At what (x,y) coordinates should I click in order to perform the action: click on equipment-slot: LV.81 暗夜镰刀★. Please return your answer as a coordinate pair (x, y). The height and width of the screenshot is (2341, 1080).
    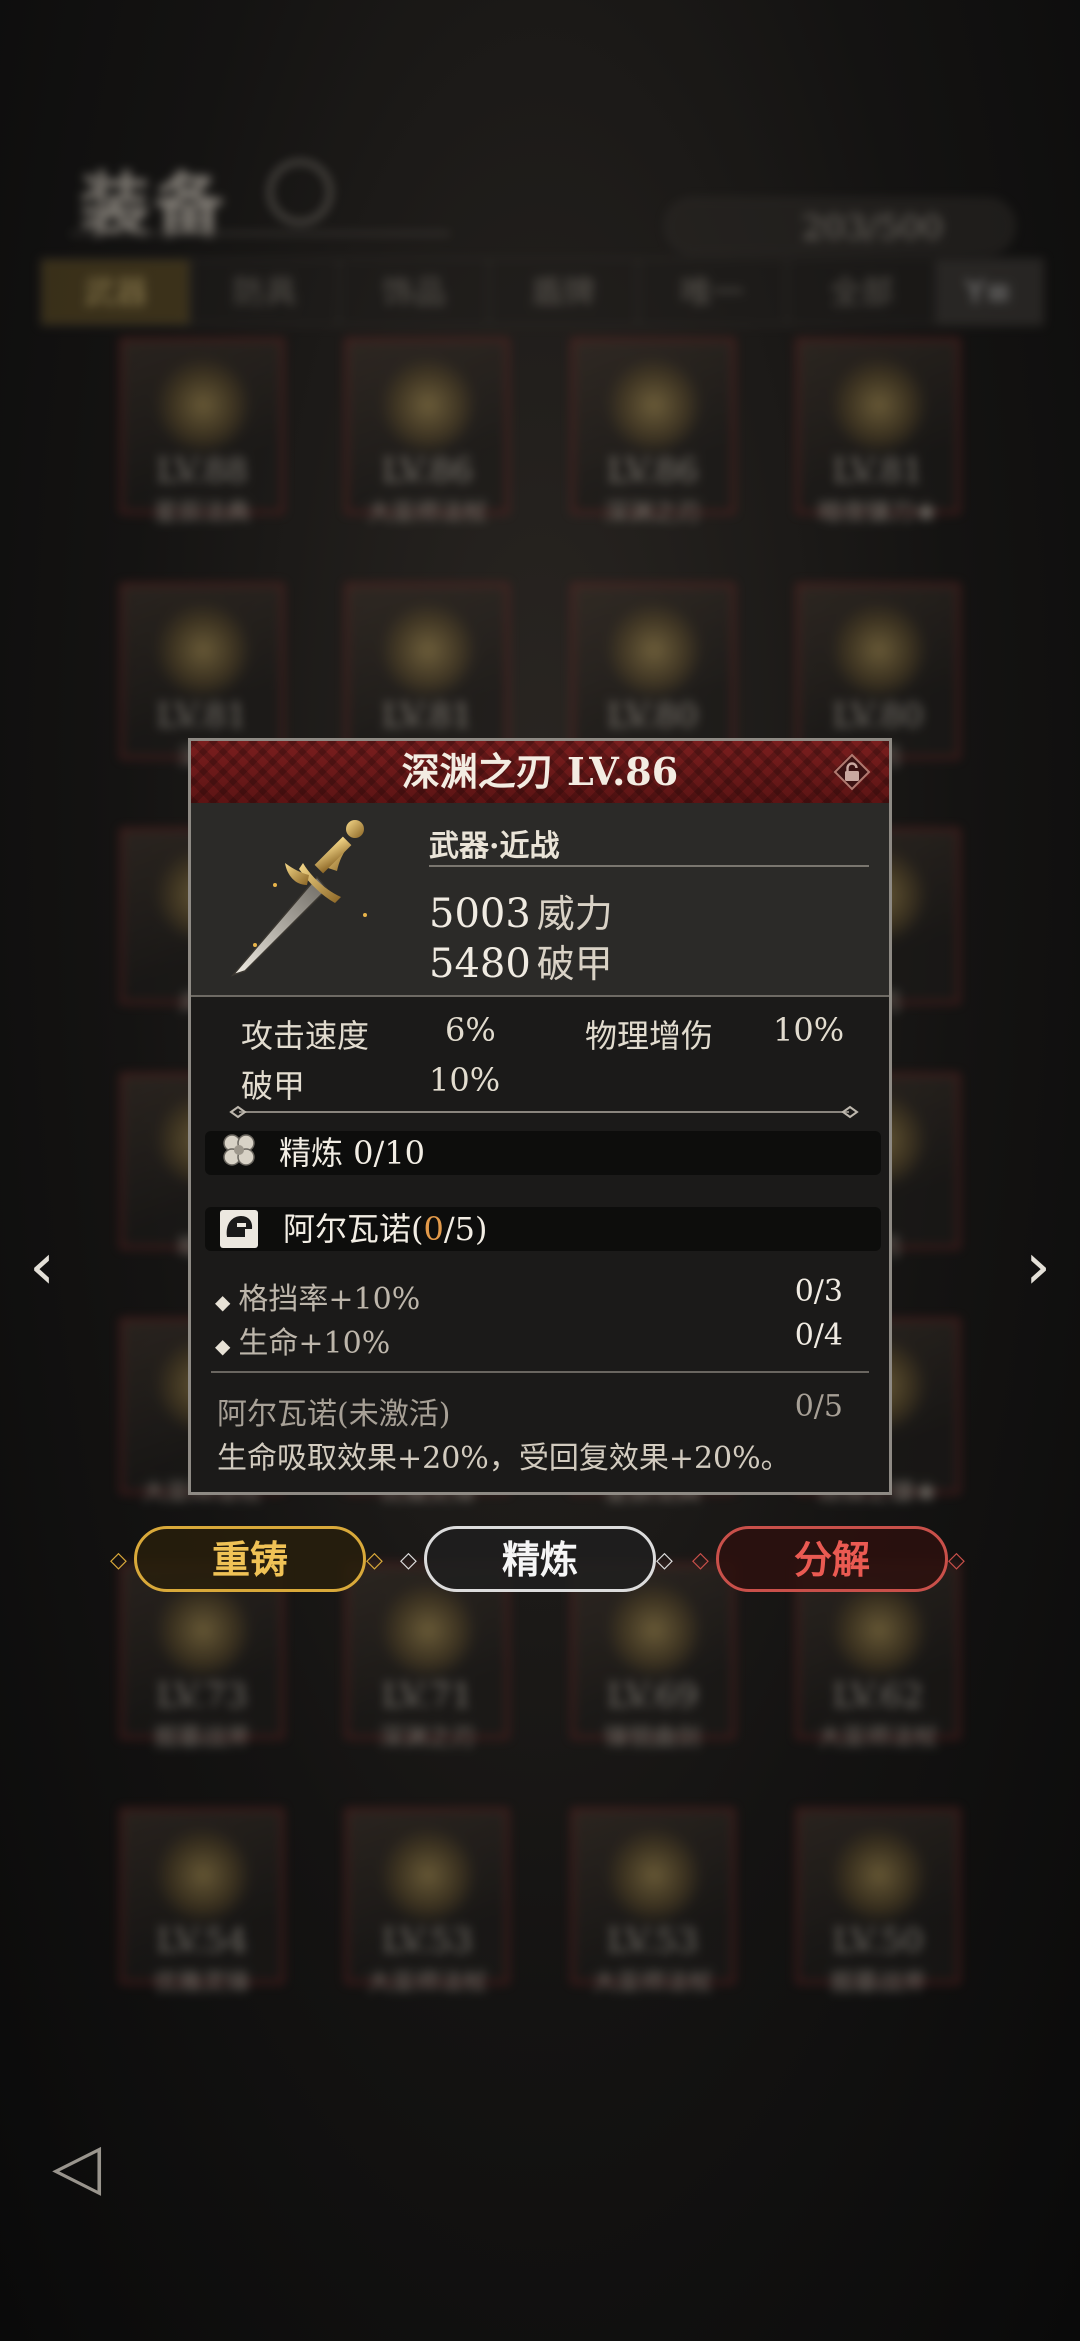
    Looking at the image, I should click on (877, 432).